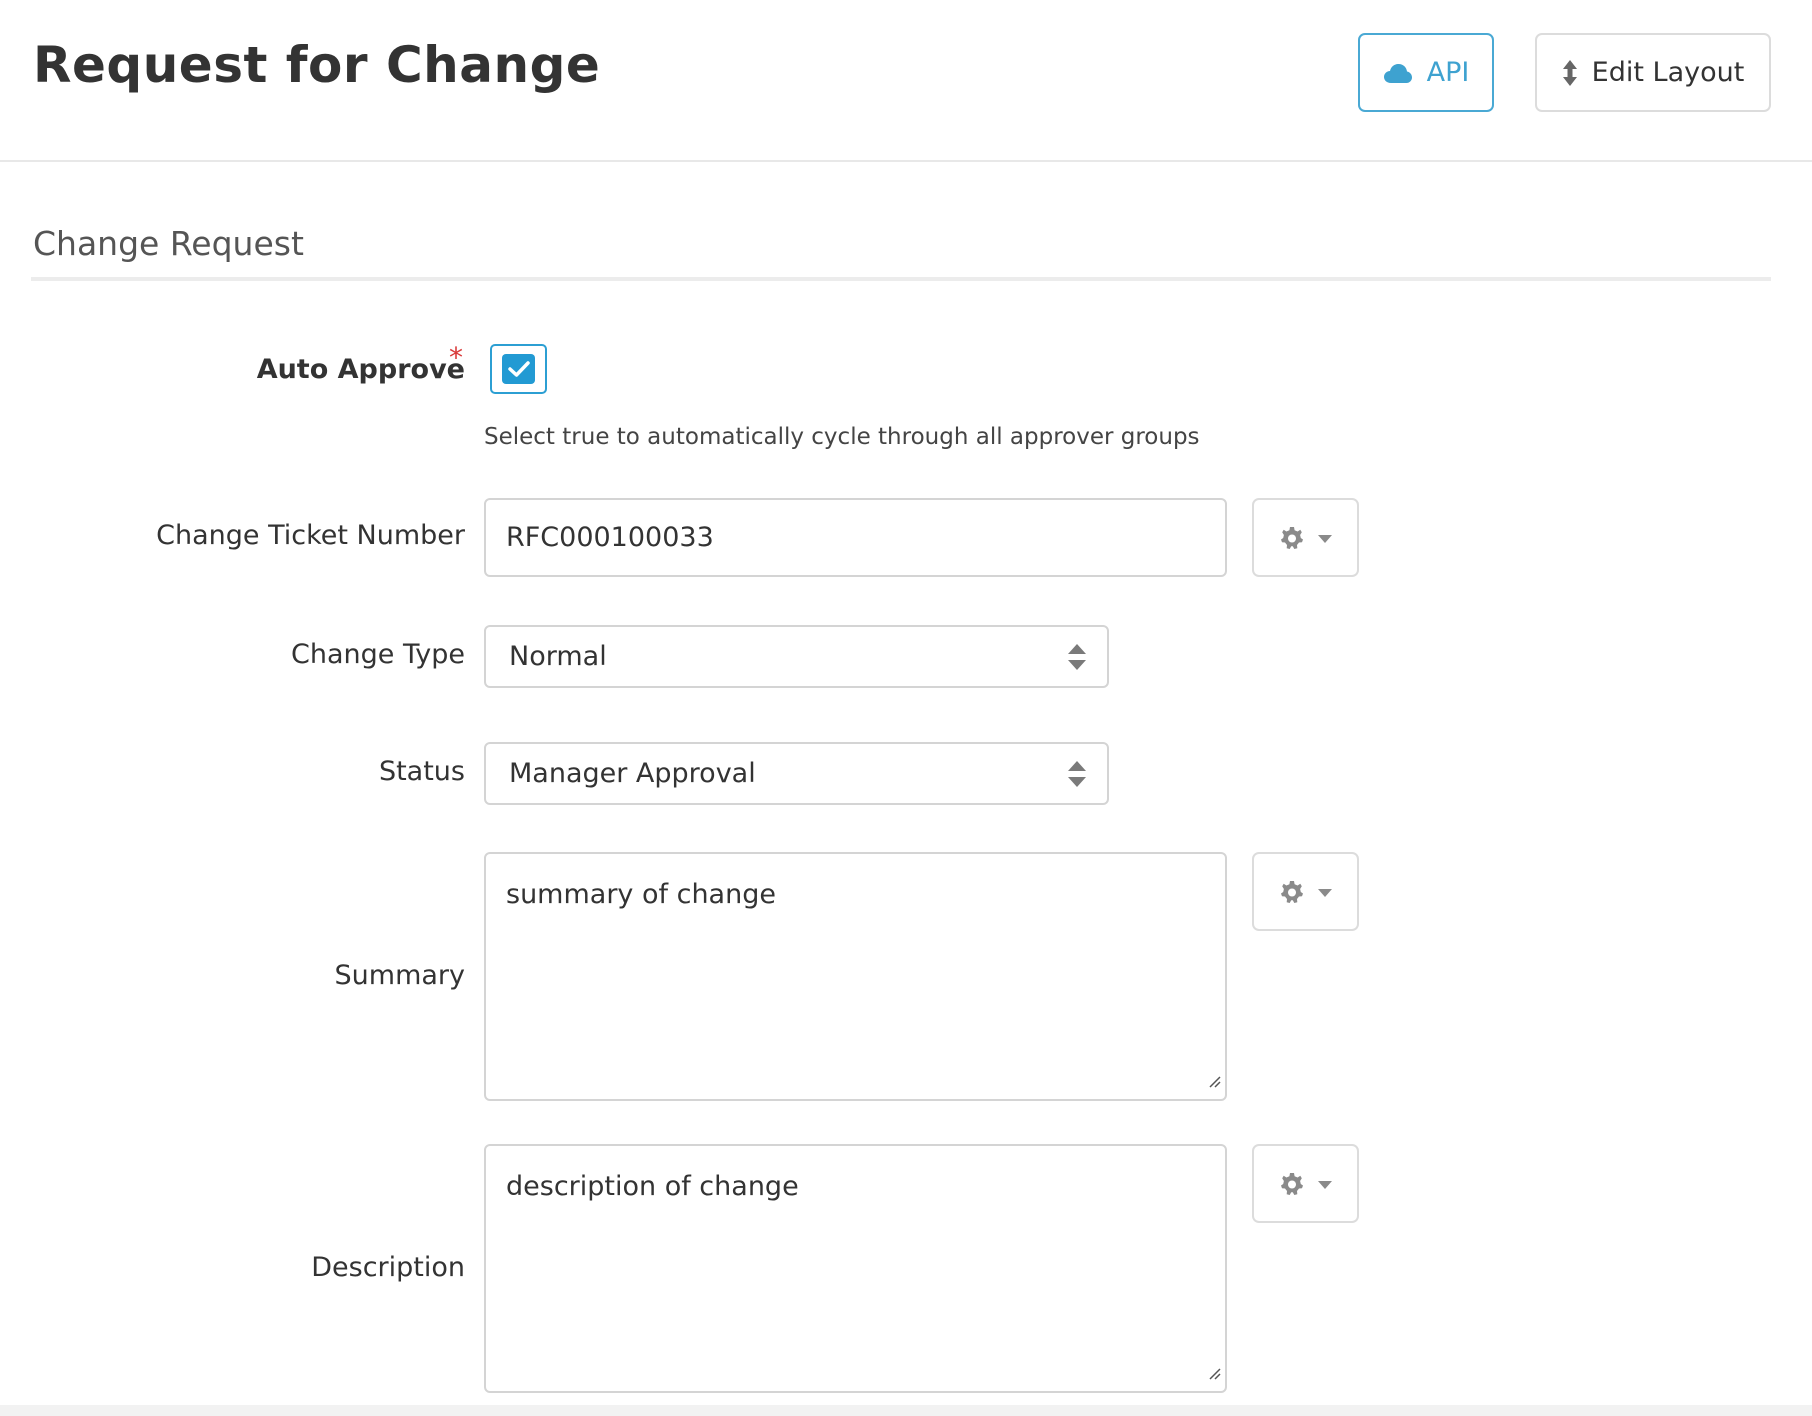 The height and width of the screenshot is (1416, 1812). I want to click on edit-layout-button: Edit Layout, so click(1653, 72).